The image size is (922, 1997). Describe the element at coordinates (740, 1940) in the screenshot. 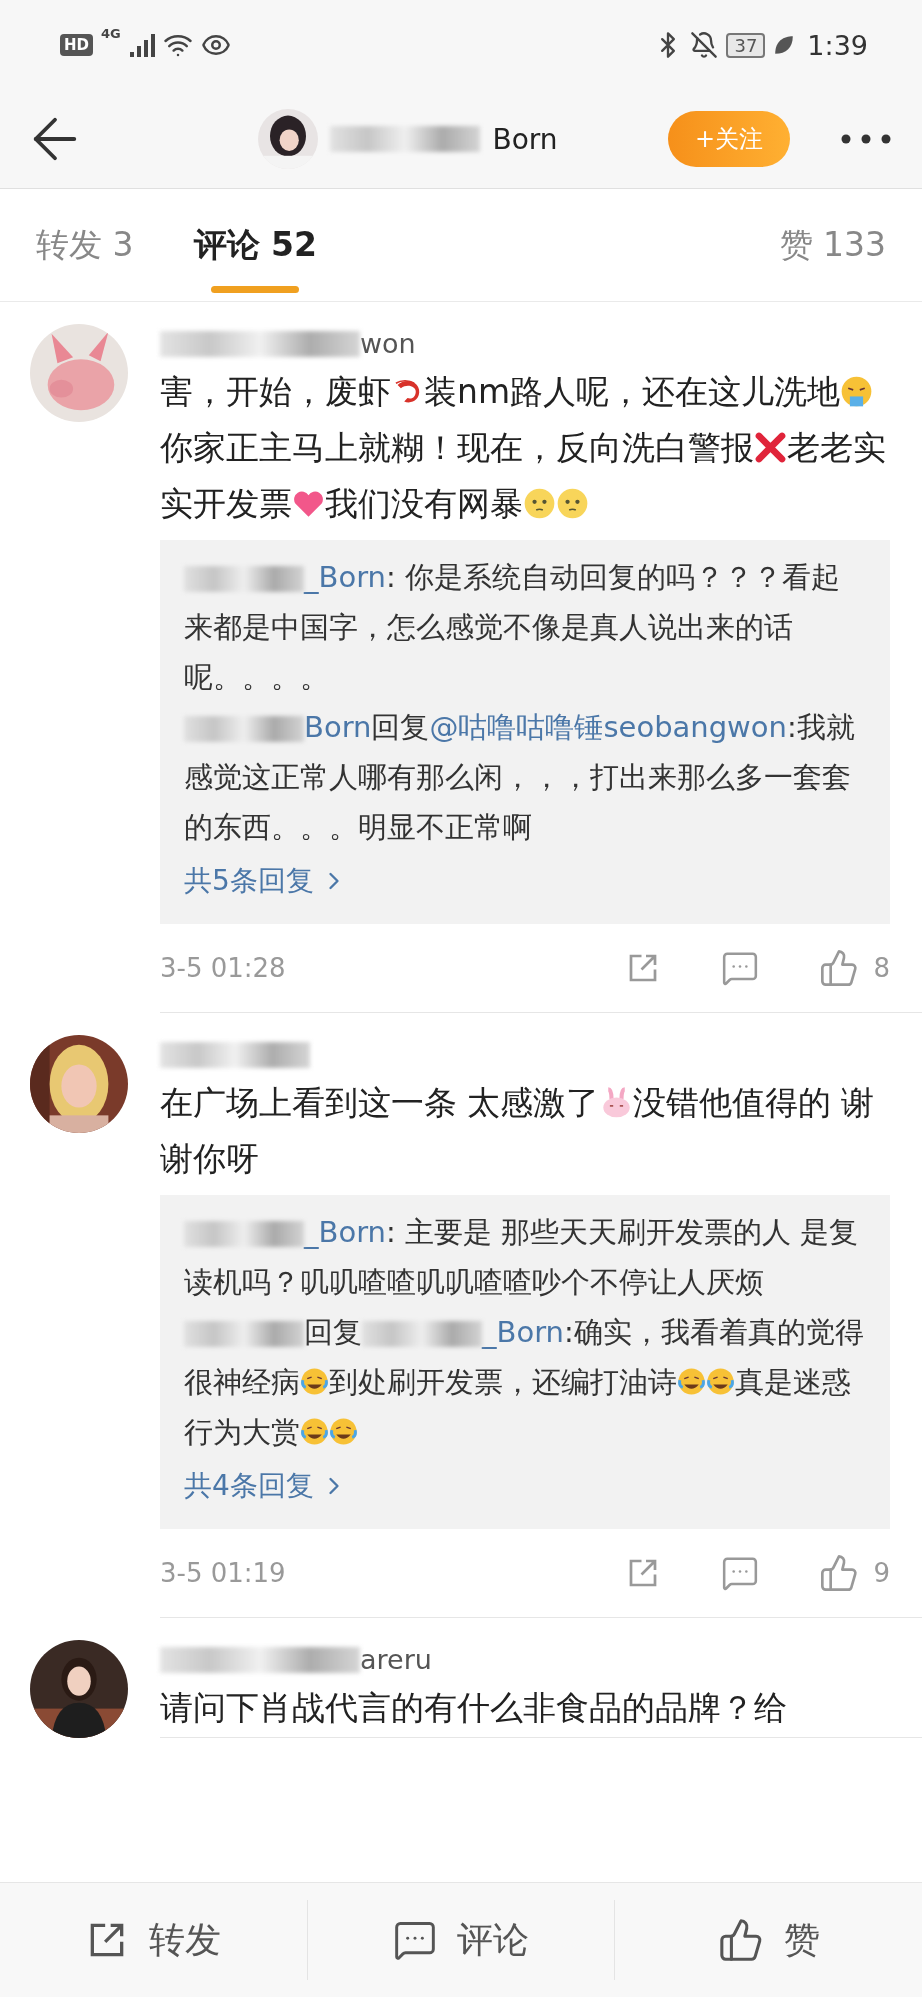

I see `thumbs-up-icon` at that location.